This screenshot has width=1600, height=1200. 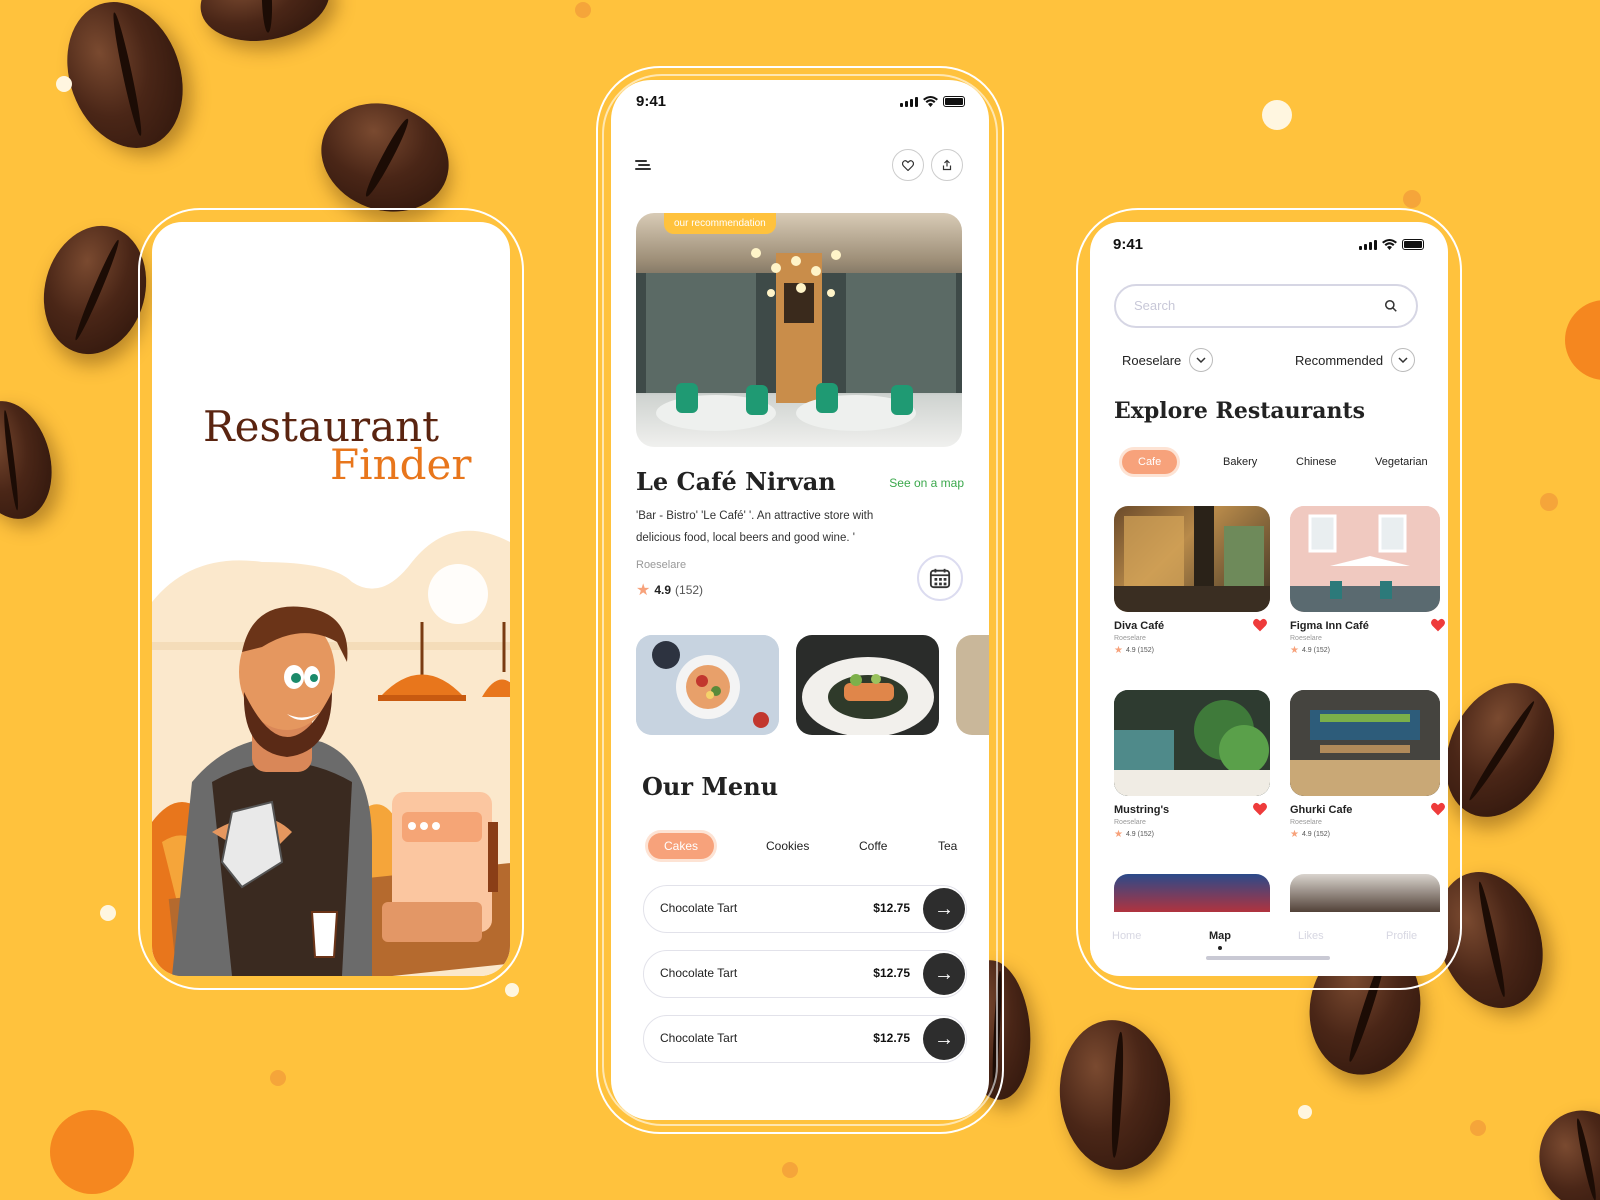 I want to click on hamburger-icon, so click(x=644, y=165).